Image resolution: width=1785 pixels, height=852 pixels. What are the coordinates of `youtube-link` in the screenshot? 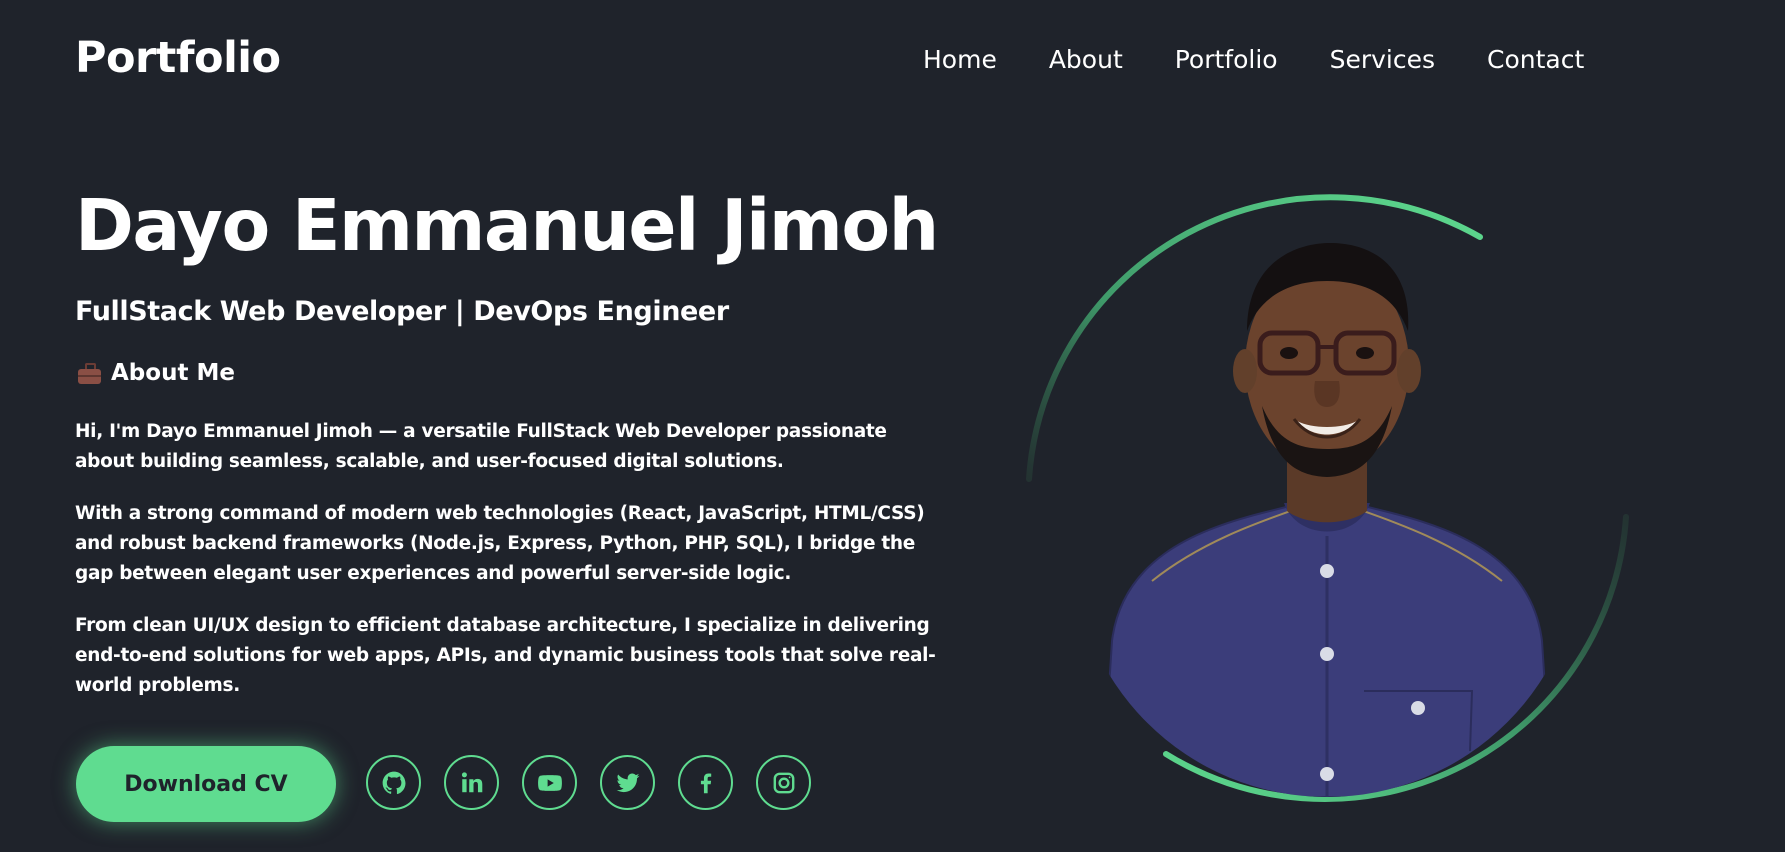 It's located at (549, 782).